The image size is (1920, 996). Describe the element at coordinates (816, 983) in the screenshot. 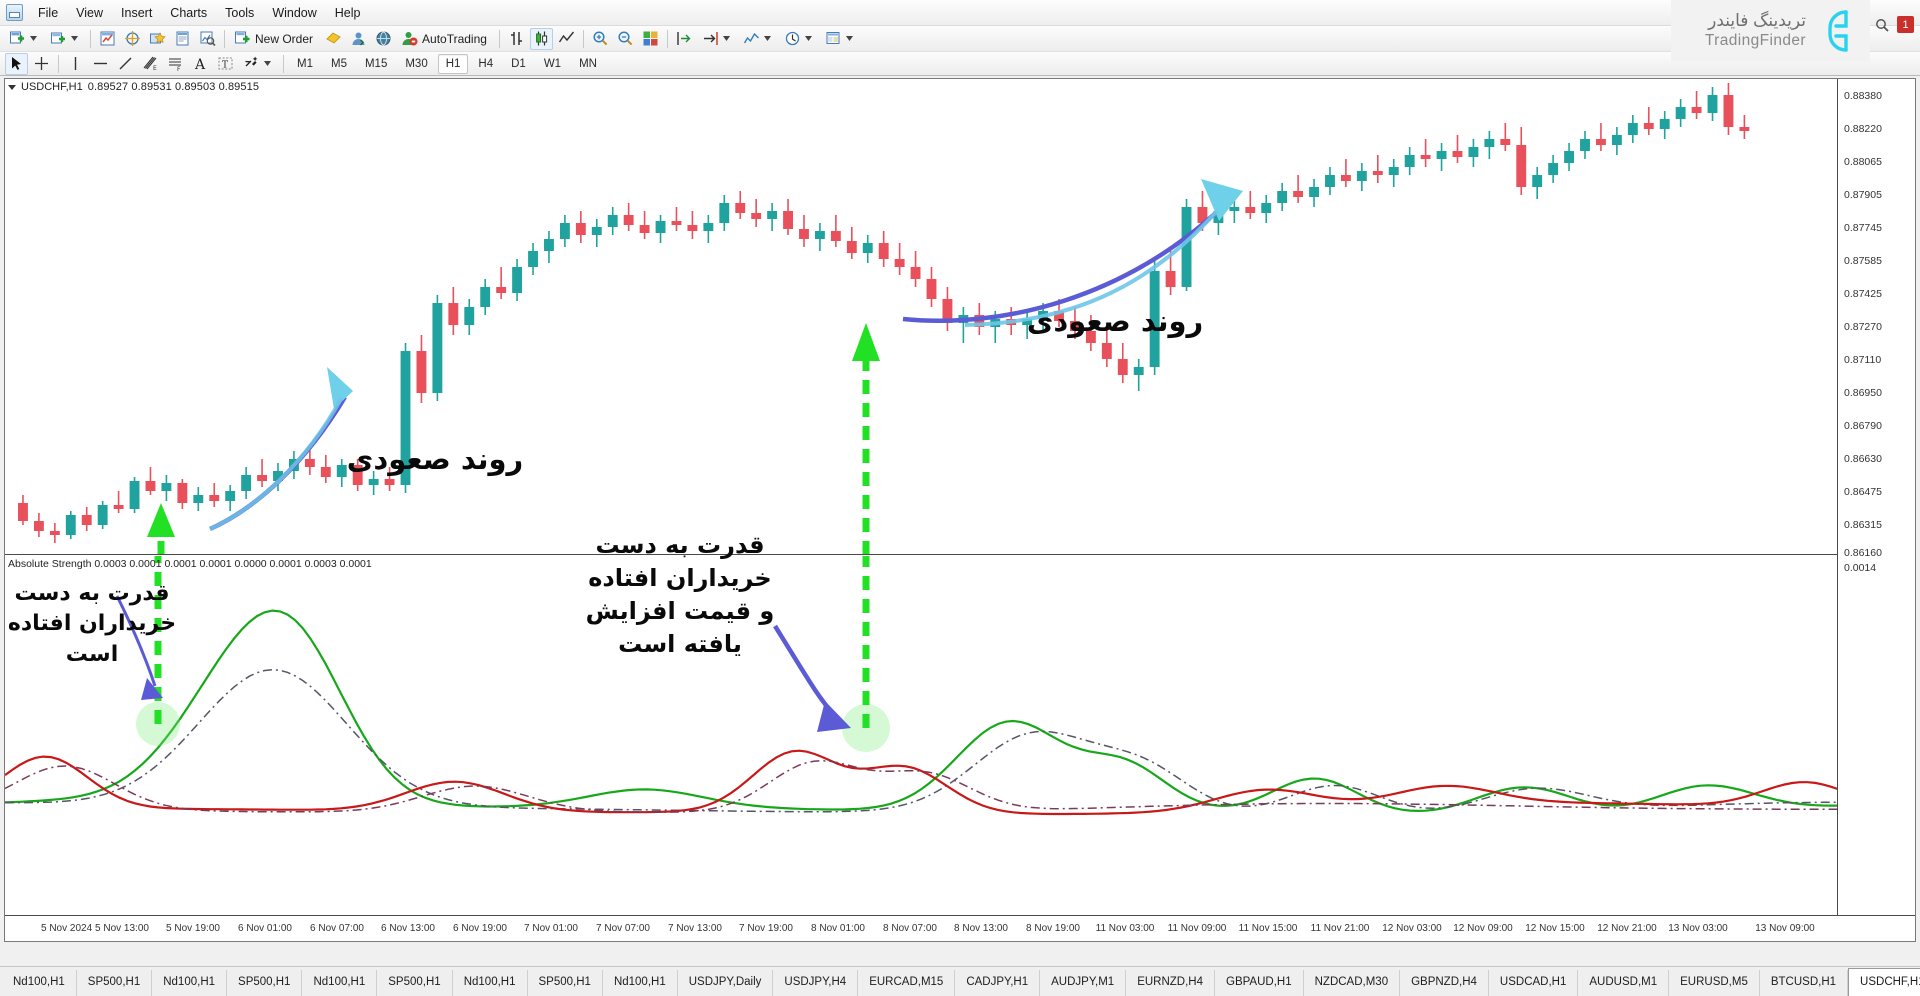

I see `symbol-tab: USDJPY,H4` at that location.